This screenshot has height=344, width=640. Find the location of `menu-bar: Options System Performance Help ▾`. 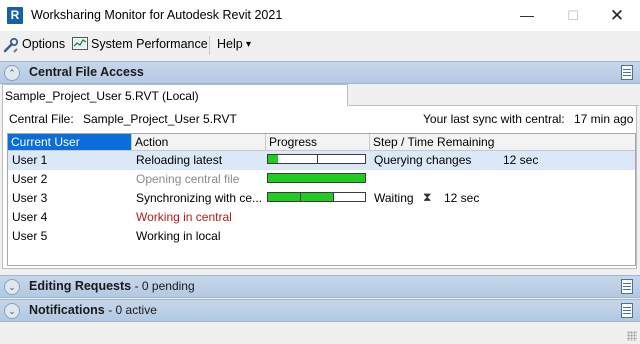

menu-bar: Options System Performance Help ▾ is located at coordinates (320, 45).